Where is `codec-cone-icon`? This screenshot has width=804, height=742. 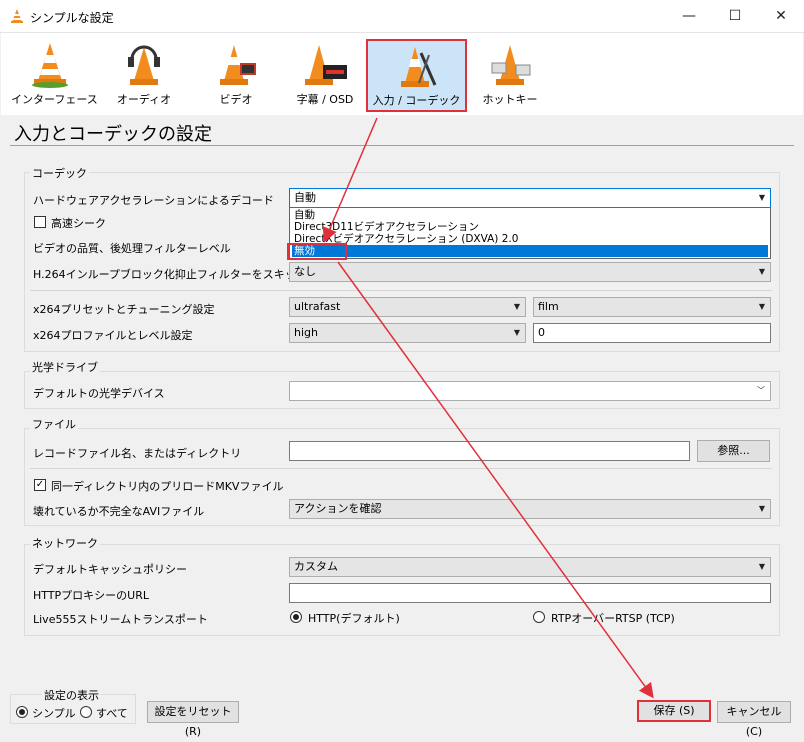 codec-cone-icon is located at coordinates (418, 67).